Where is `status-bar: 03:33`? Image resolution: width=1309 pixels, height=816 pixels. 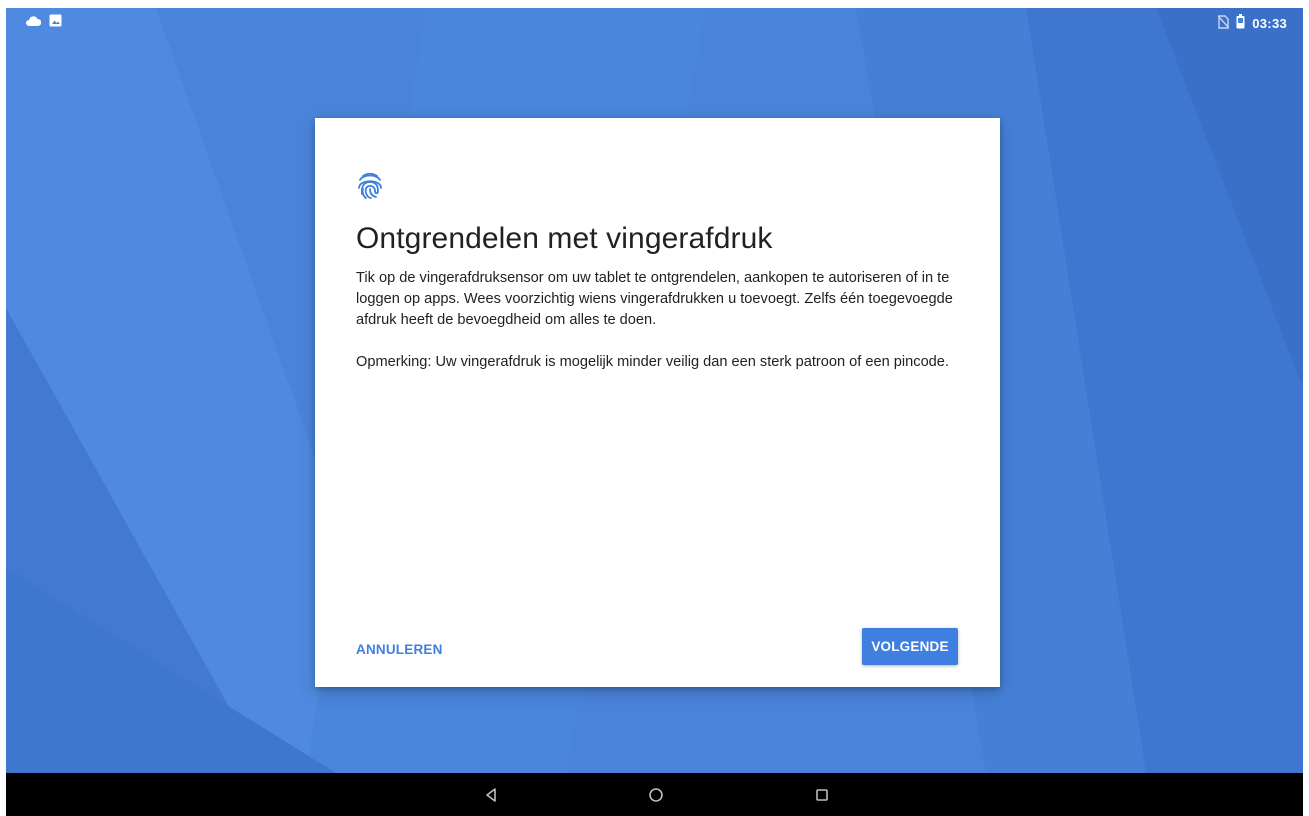 status-bar: 03:33 is located at coordinates (654, 22).